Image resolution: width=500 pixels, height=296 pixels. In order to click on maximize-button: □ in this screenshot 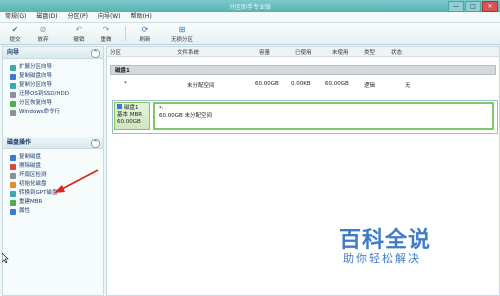, I will do `click(473, 6)`.